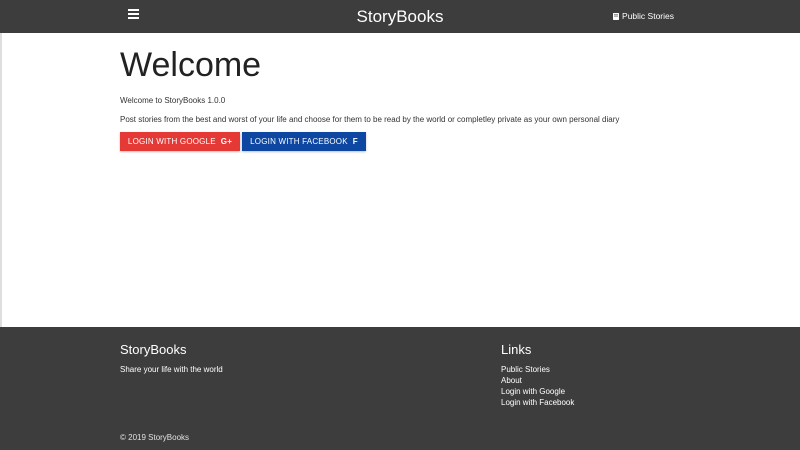 The image size is (800, 450). I want to click on login-with-facebook-label: Login With Facebook, so click(299, 141).